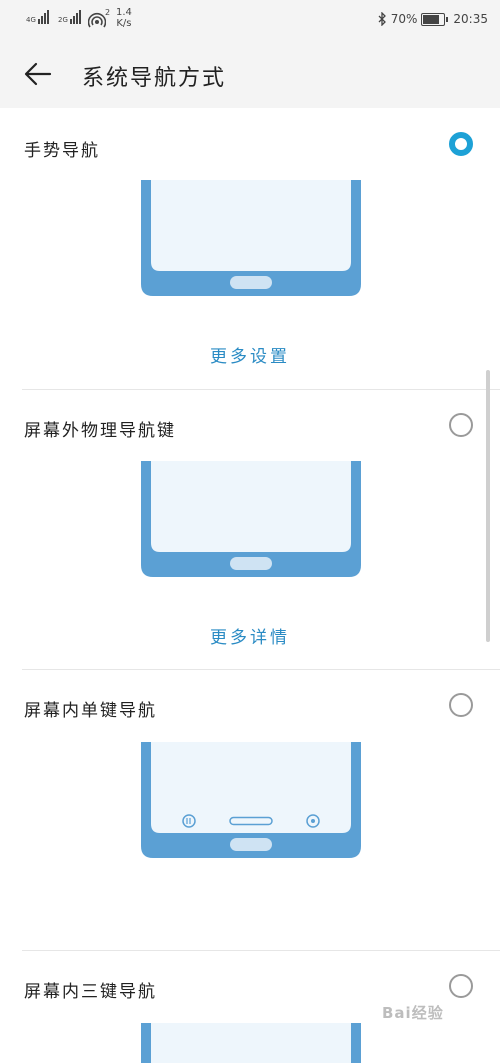 The height and width of the screenshot is (1063, 500). Describe the element at coordinates (100, 431) in the screenshot. I see `option-label: 屏幕外物理导航键` at that location.